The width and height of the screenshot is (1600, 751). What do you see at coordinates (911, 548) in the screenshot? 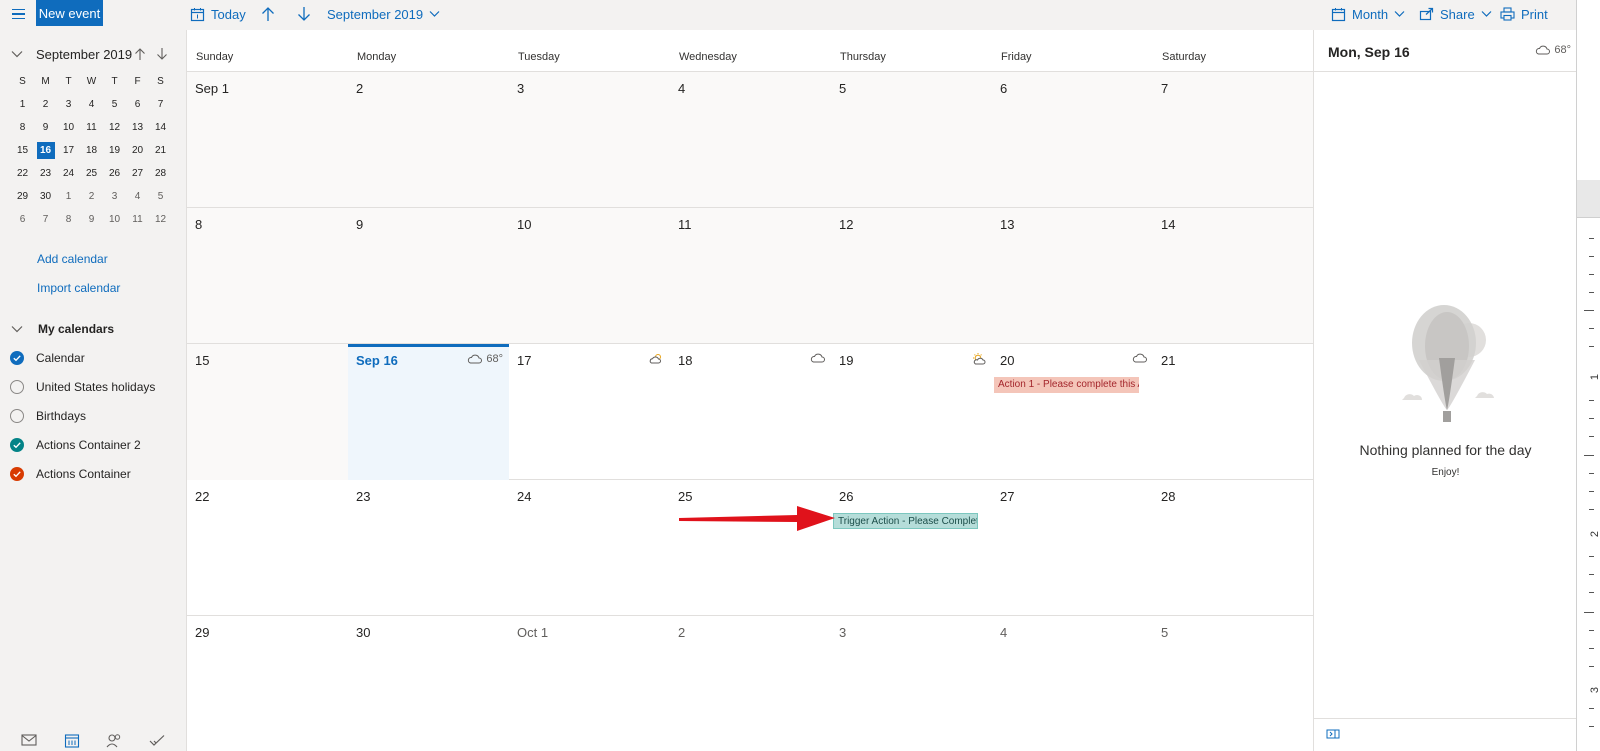
I see `day-cell: 26 Trigger Action - Please Complete` at bounding box center [911, 548].